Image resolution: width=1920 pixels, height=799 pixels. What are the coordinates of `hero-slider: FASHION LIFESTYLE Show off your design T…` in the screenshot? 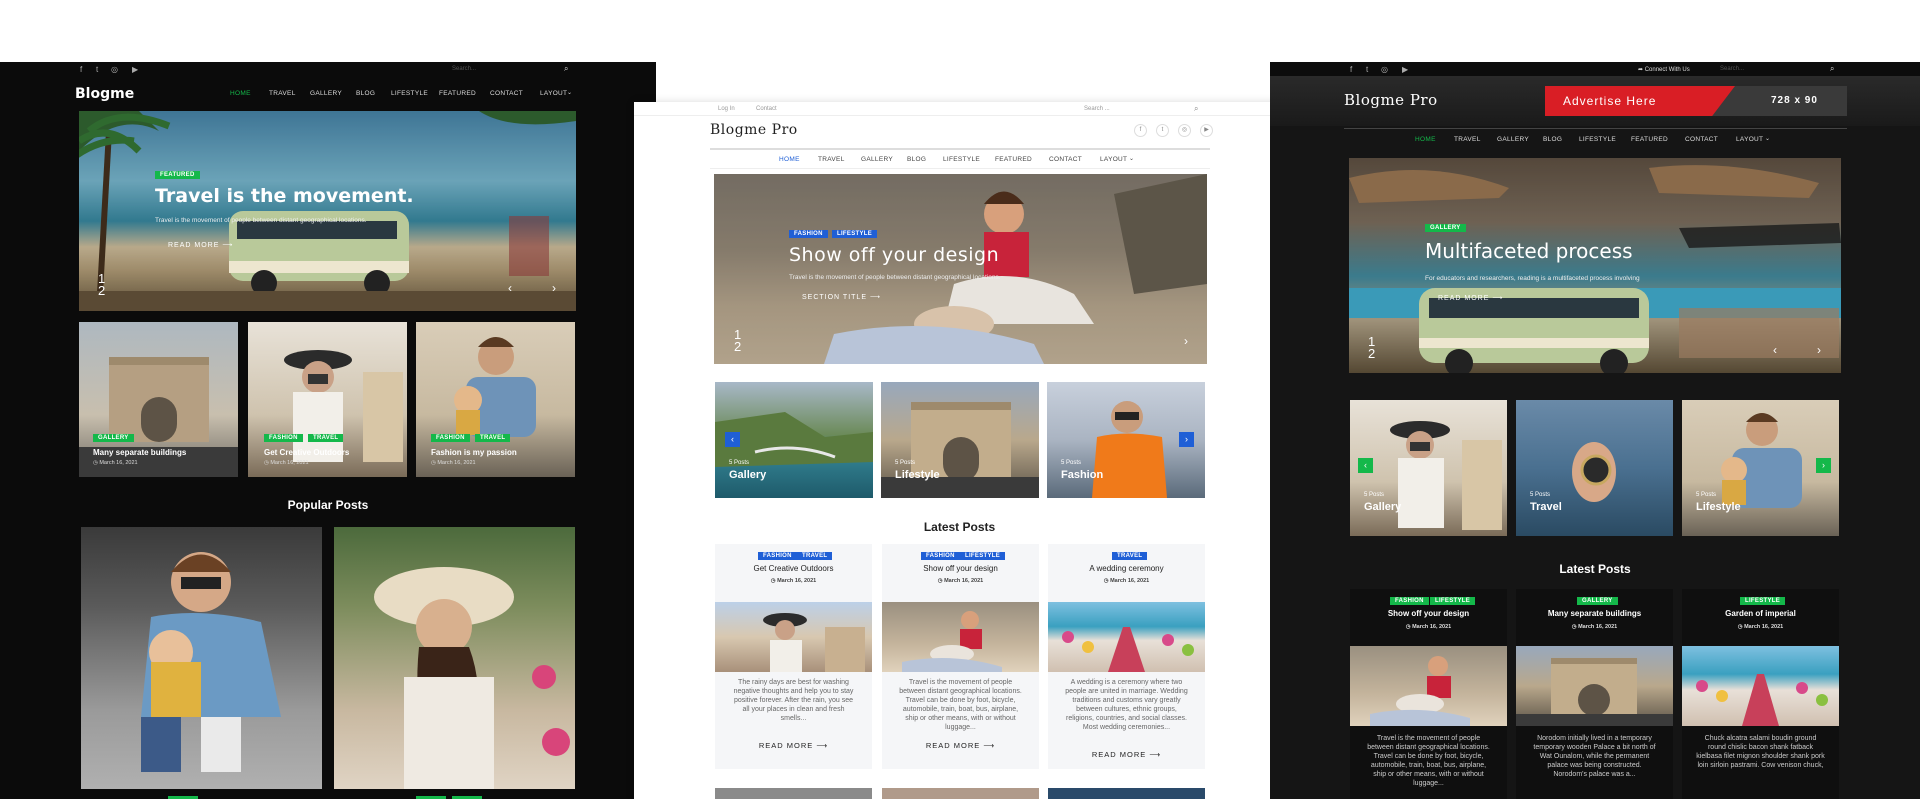 It's located at (960, 269).